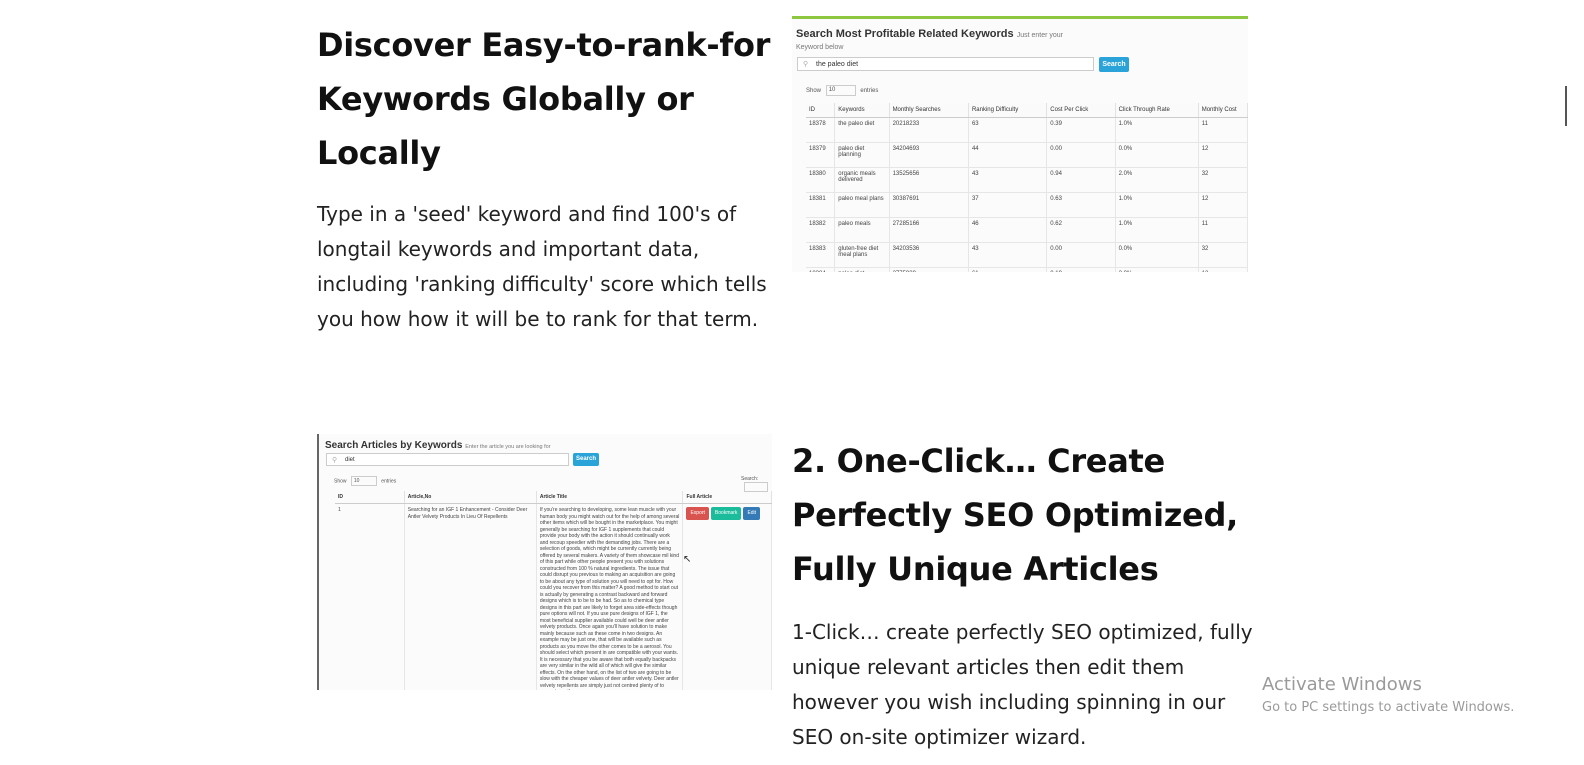  What do you see at coordinates (394, 445) in the screenshot?
I see `screenshot-title-text: Search Articles by Keywords` at bounding box center [394, 445].